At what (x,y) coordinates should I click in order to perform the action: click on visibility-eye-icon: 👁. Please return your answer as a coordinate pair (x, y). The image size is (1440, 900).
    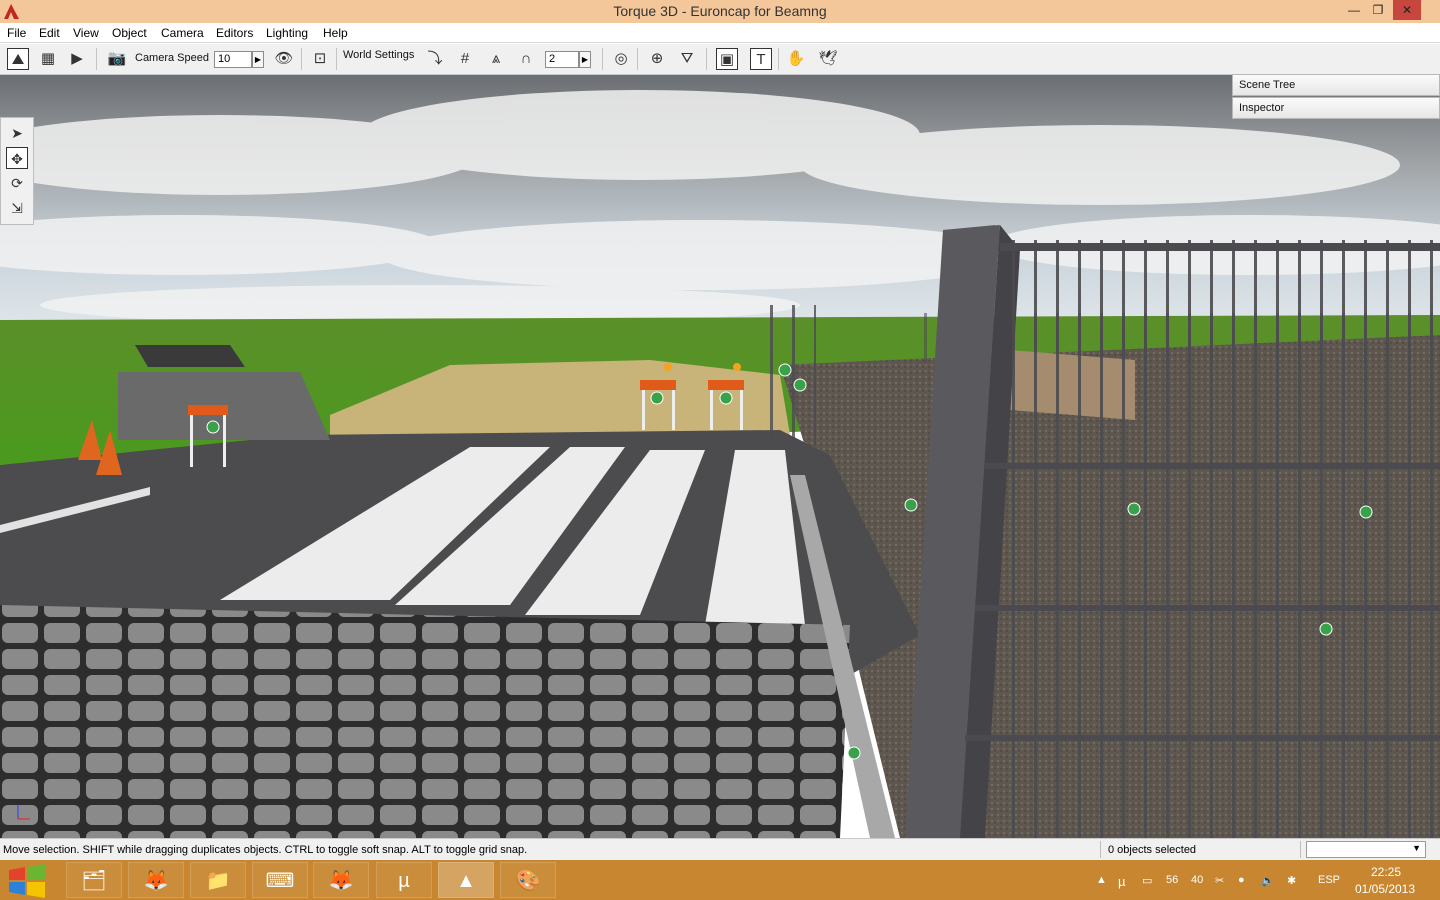
    Looking at the image, I should click on (284, 59).